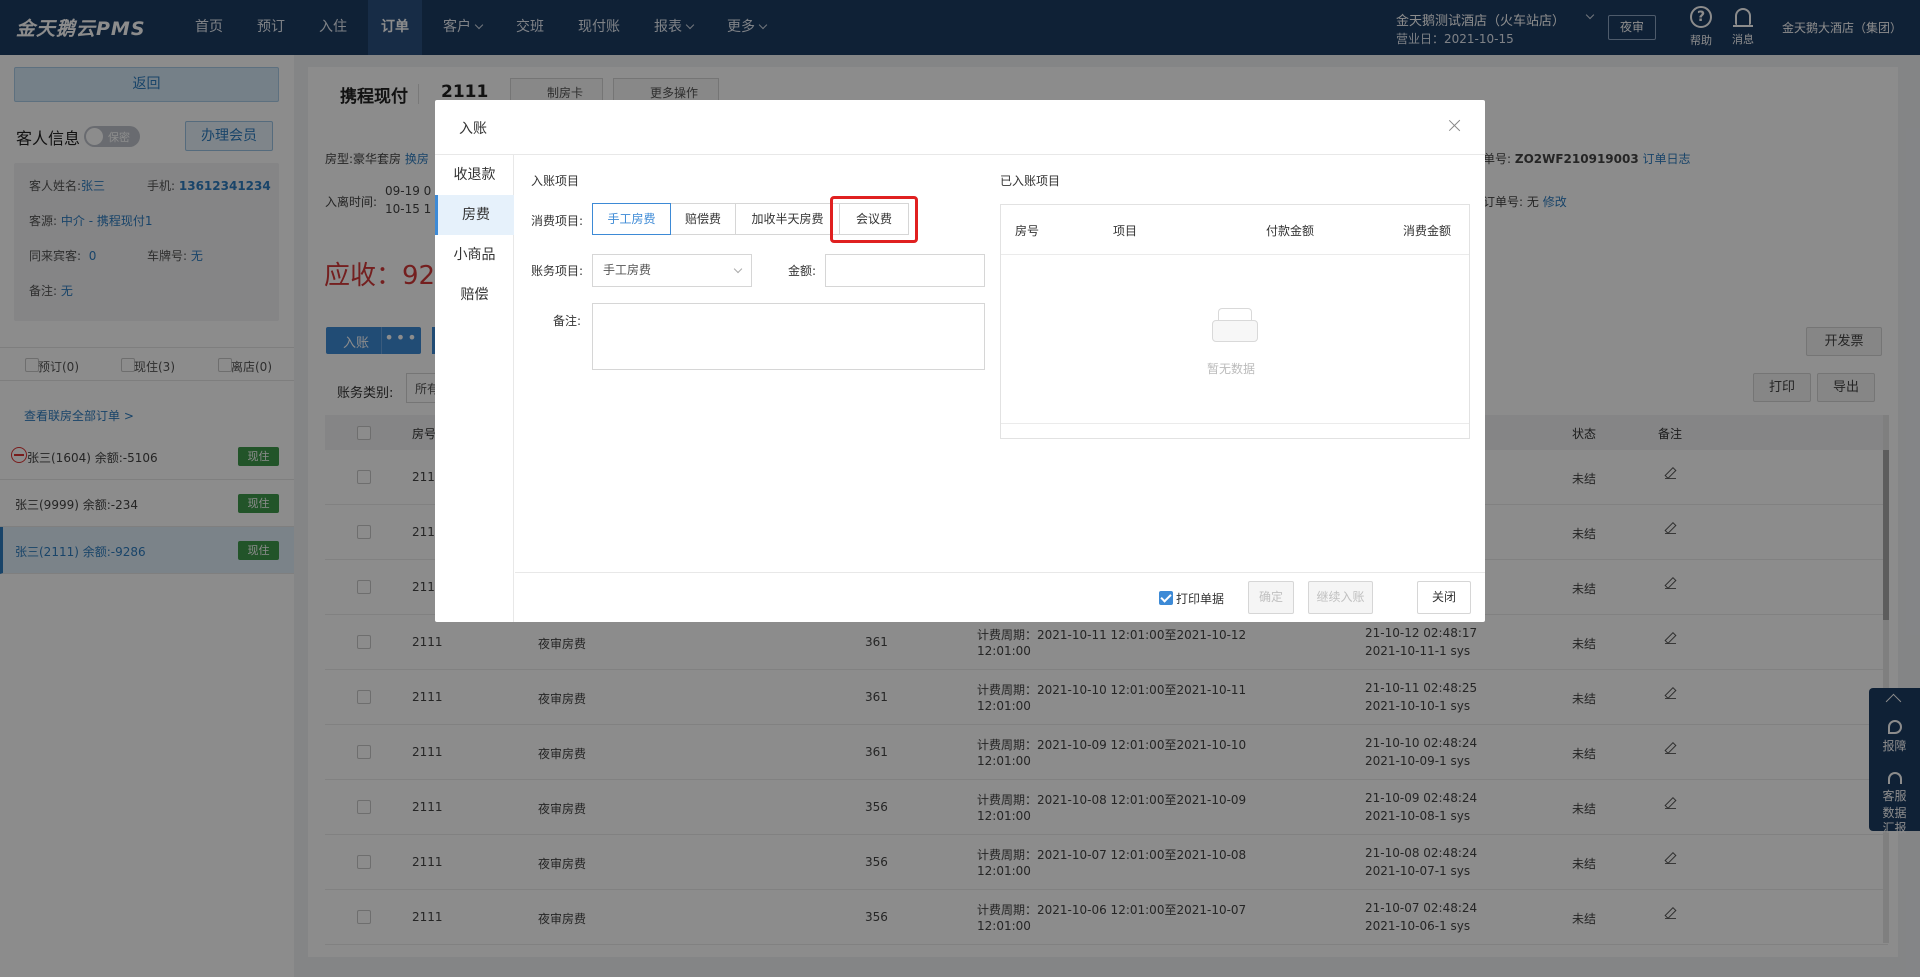  Describe the element at coordinates (474, 175) in the screenshot. I see `tab-refund: 收退款` at that location.